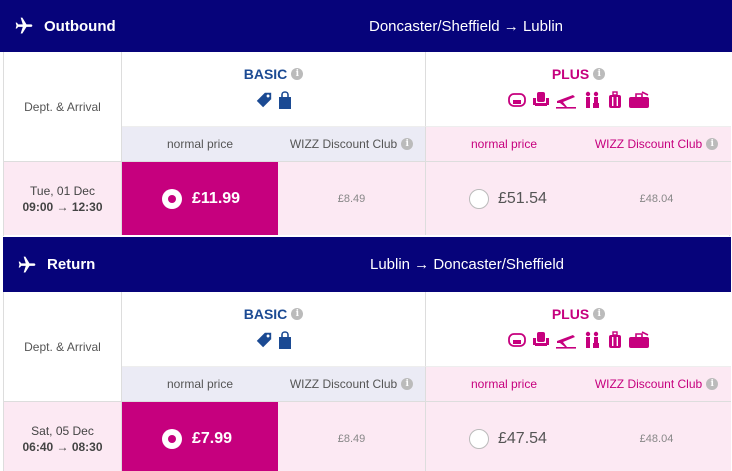 The height and width of the screenshot is (471, 732). I want to click on flight-date: Sat, 05 Dec, so click(62, 430).